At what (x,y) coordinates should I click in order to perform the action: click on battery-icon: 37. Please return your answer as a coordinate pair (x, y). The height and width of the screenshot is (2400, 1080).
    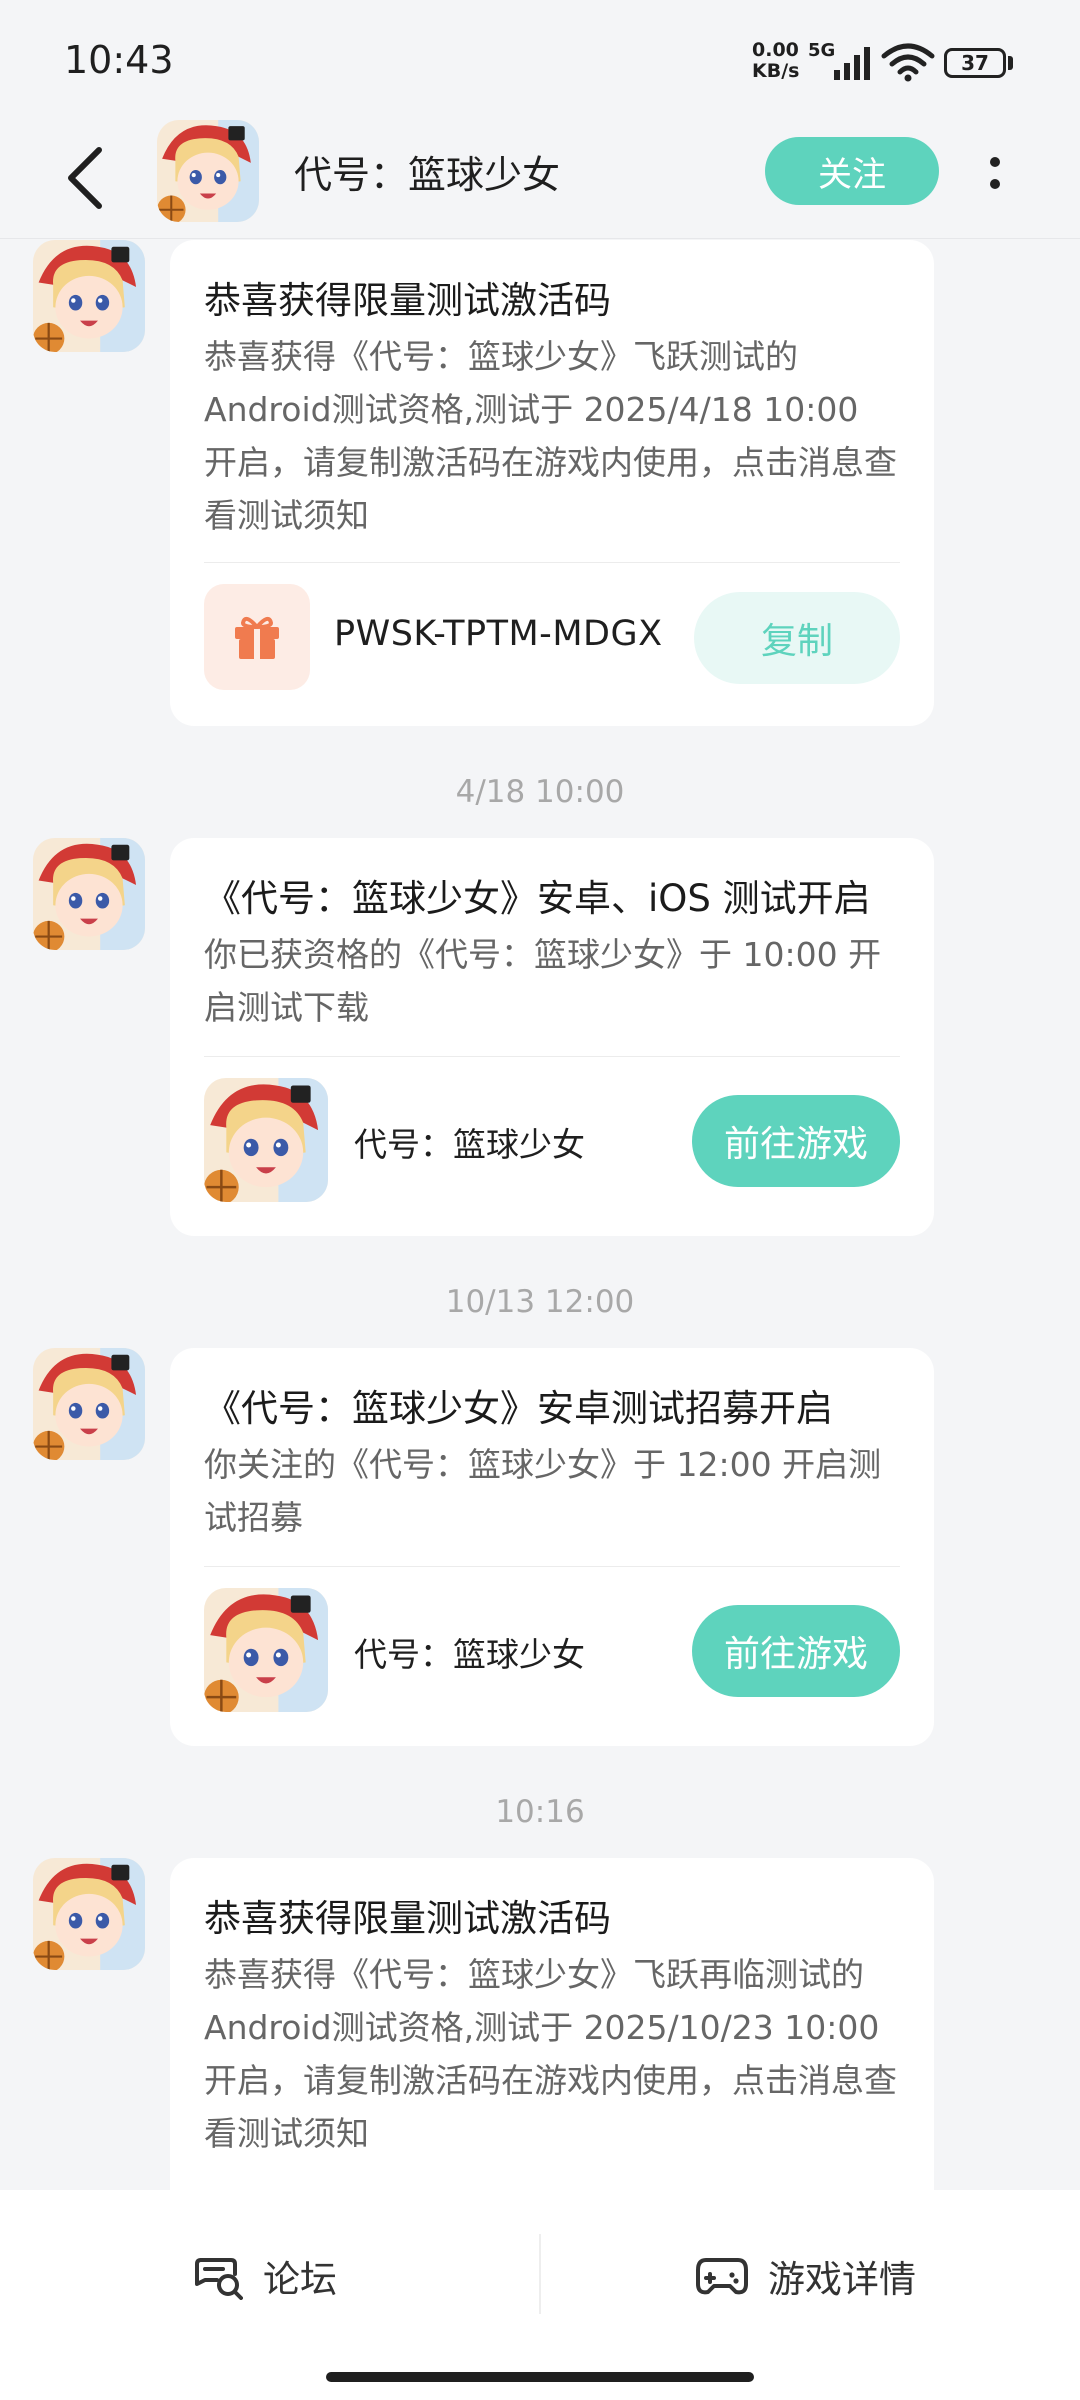
    Looking at the image, I should click on (975, 63).